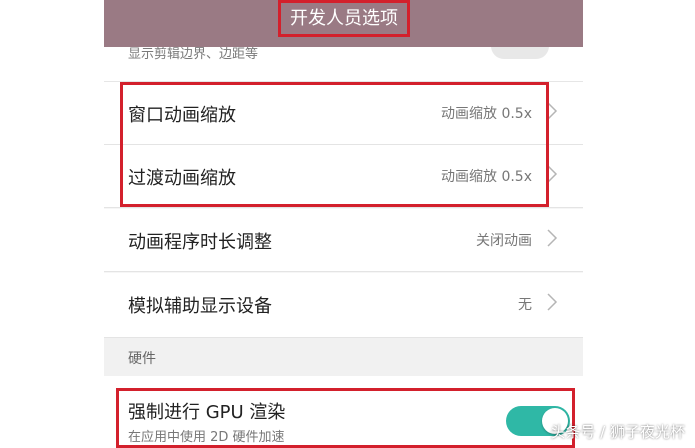 This screenshot has height=448, width=695. What do you see at coordinates (525, 305) in the screenshot?
I see `setting-value: 无` at bounding box center [525, 305].